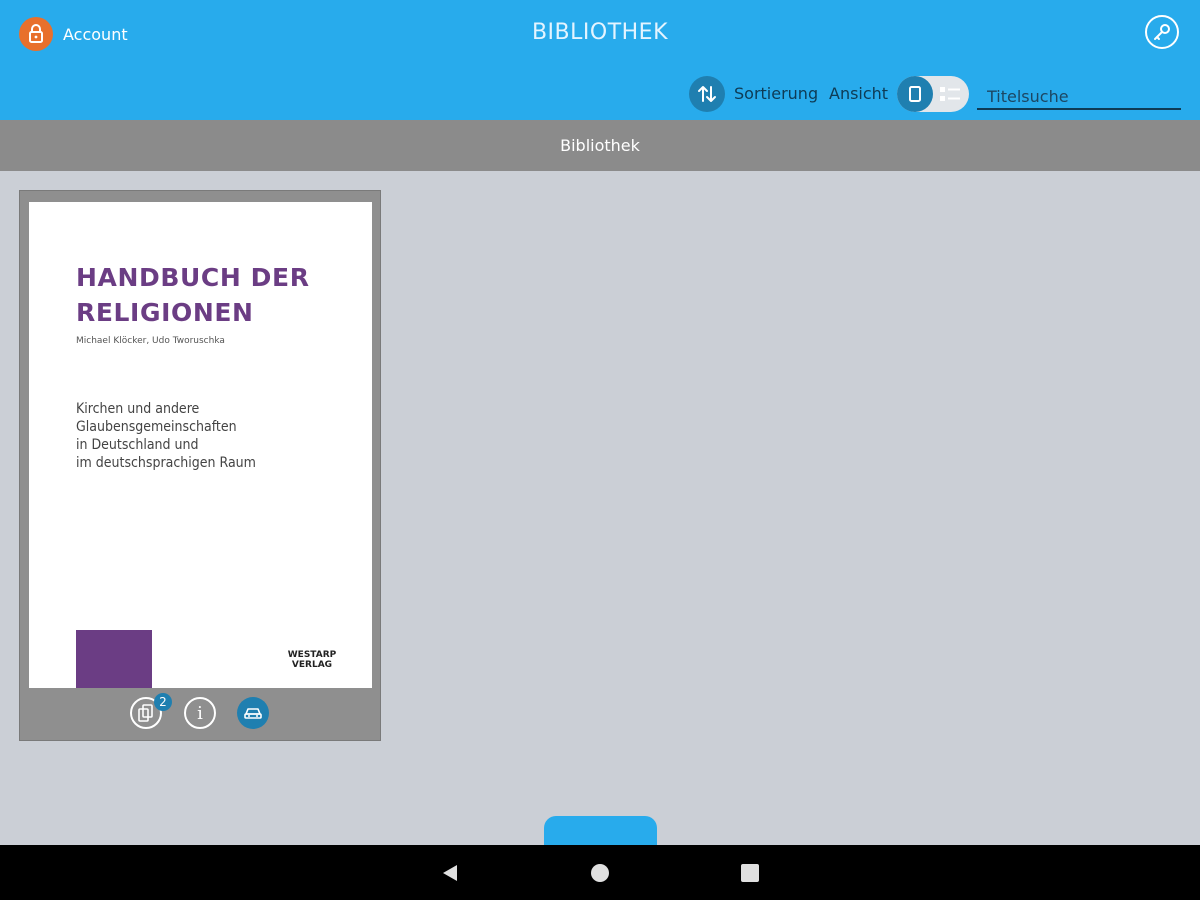  I want to click on book-subtitle-line: im deutschsprachigen Raum, so click(166, 463).